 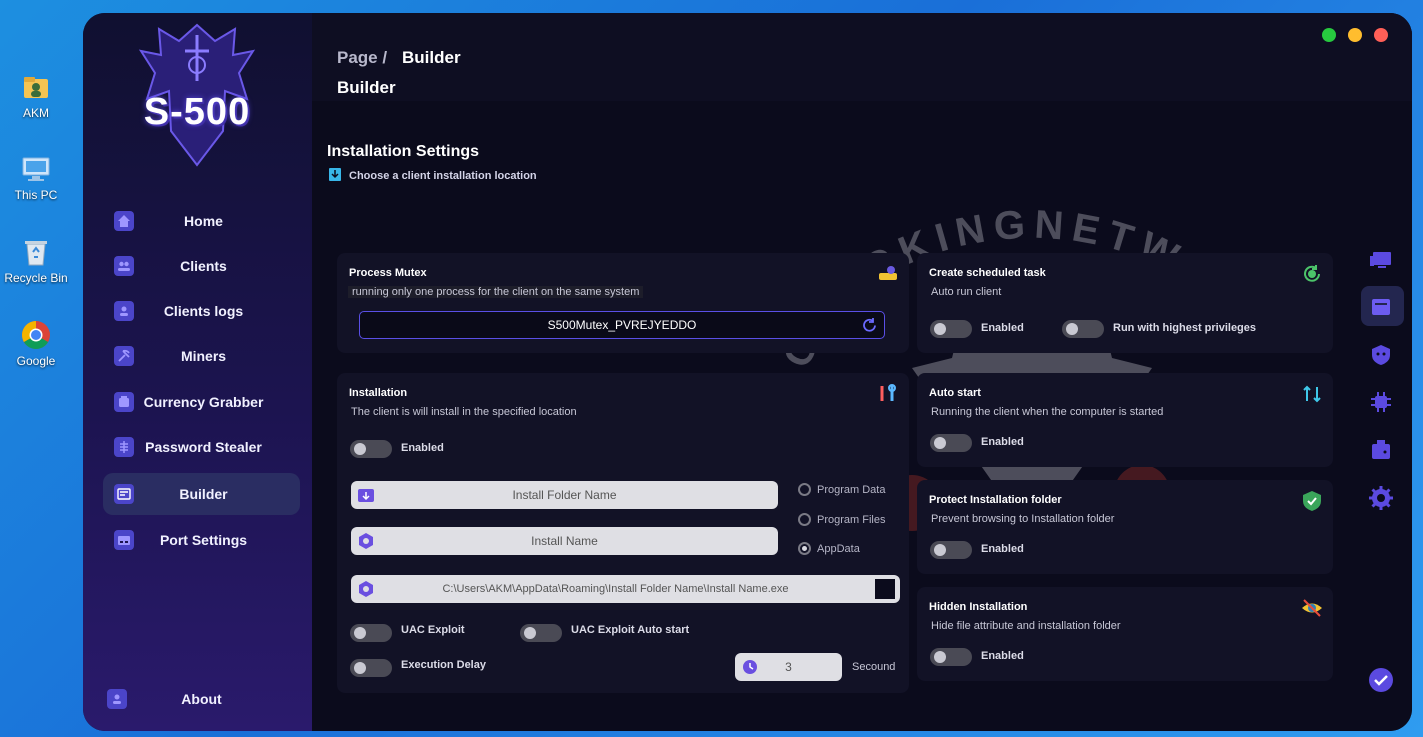 What do you see at coordinates (36, 278) in the screenshot?
I see `desktop-icon-label: Recycle Bin` at bounding box center [36, 278].